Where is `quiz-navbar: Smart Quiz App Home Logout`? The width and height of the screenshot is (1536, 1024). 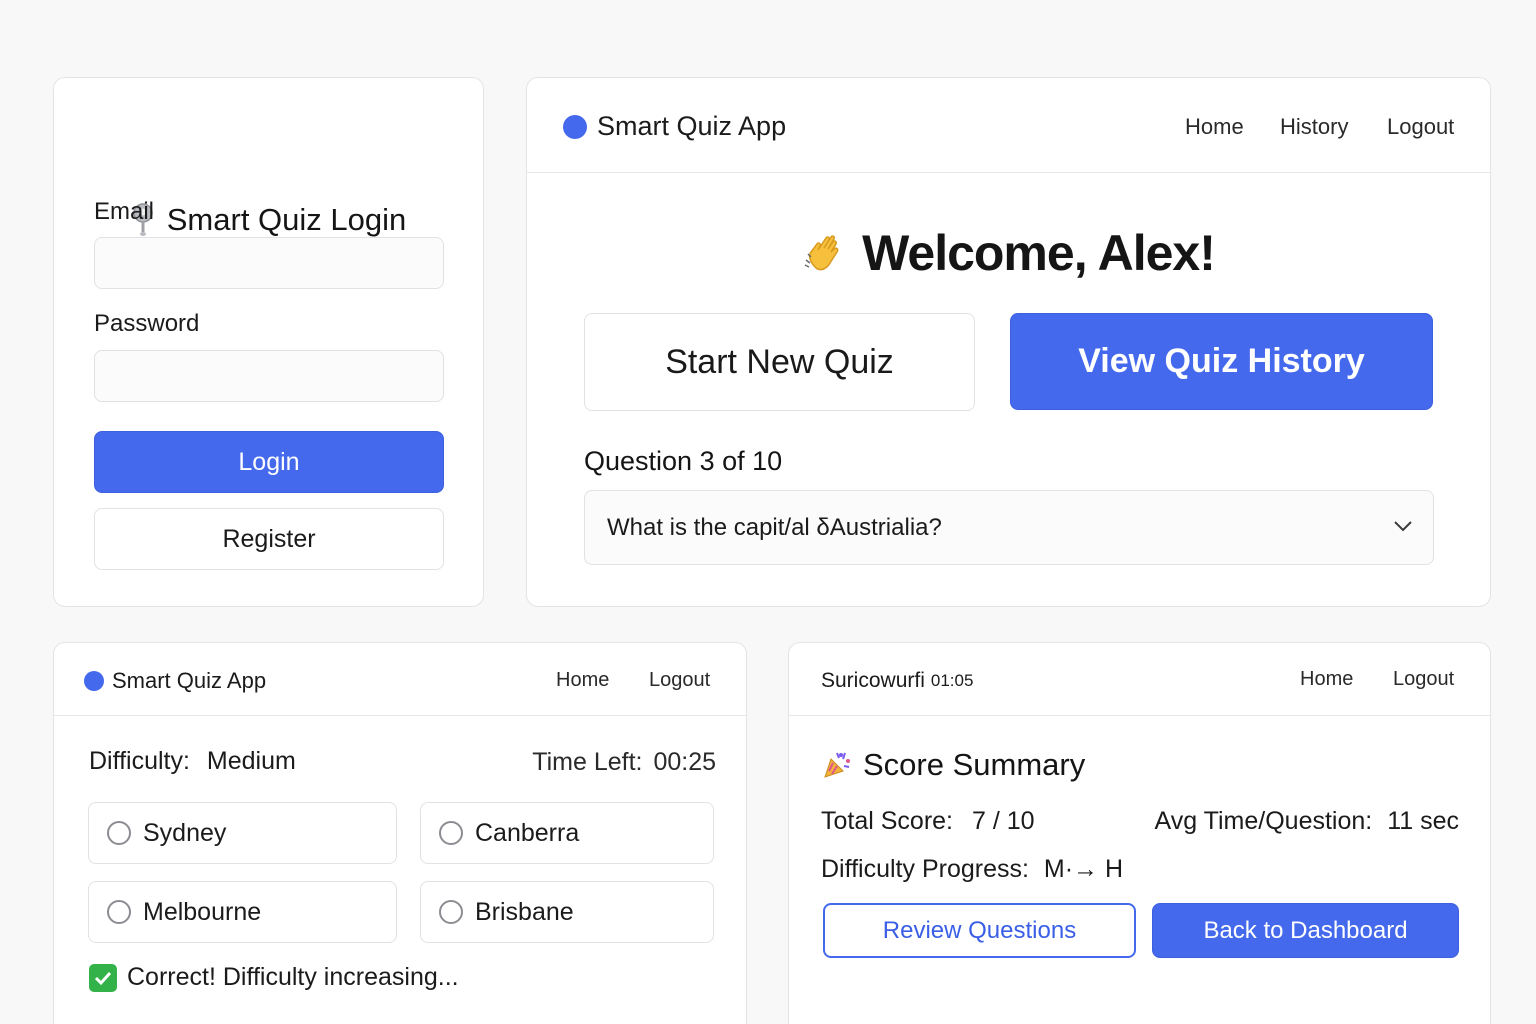 quiz-navbar: Smart Quiz App Home Logout is located at coordinates (400, 679).